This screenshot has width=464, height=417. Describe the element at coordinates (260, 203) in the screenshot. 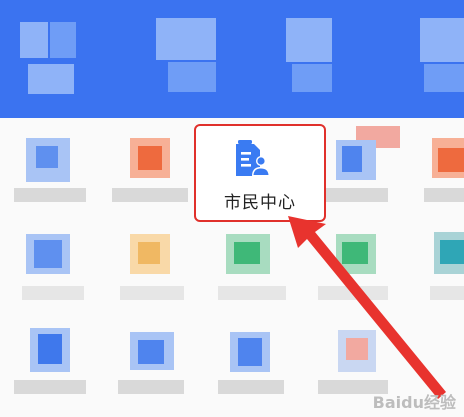

I see `citizen-center-label: 市民中心` at that location.